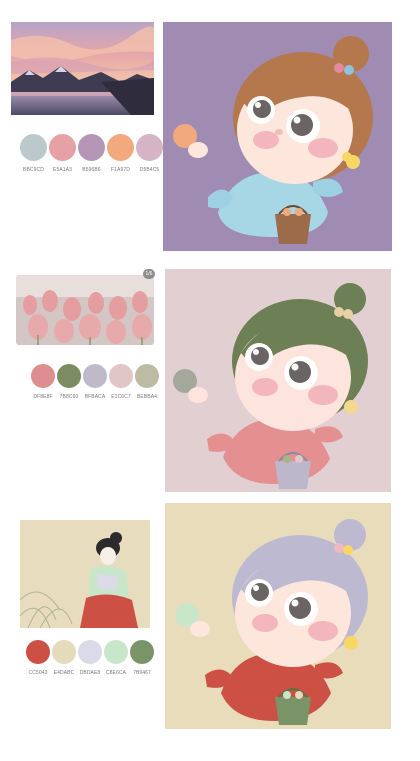 The width and height of the screenshot is (420, 761). Describe the element at coordinates (147, 397) in the screenshot. I see `swatch-hex-code: BEBBA4` at that location.